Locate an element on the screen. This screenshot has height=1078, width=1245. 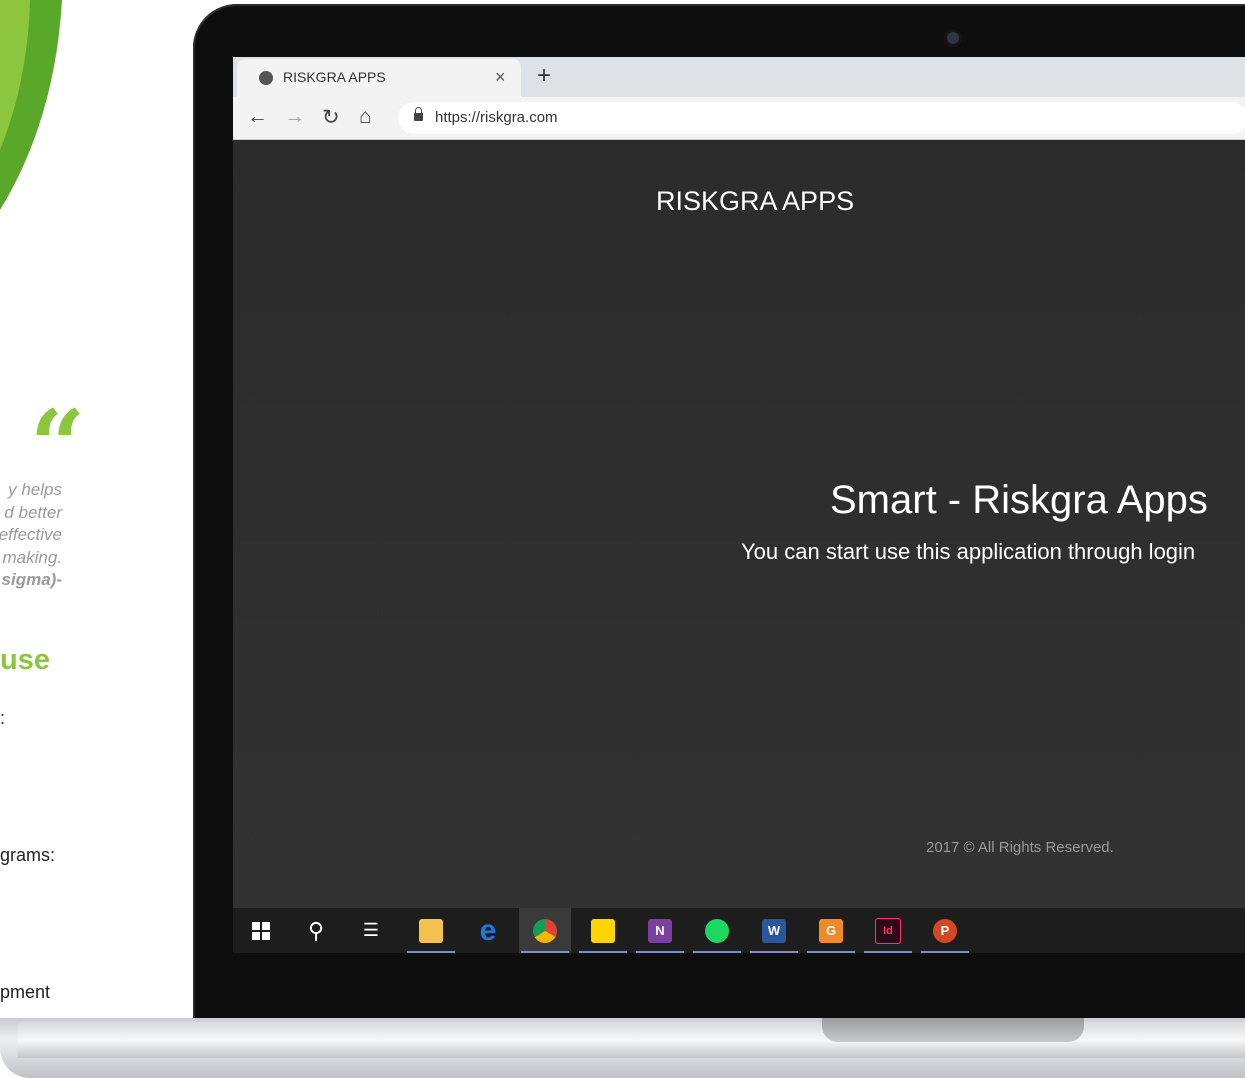
chrome-icon is located at coordinates (545, 930).